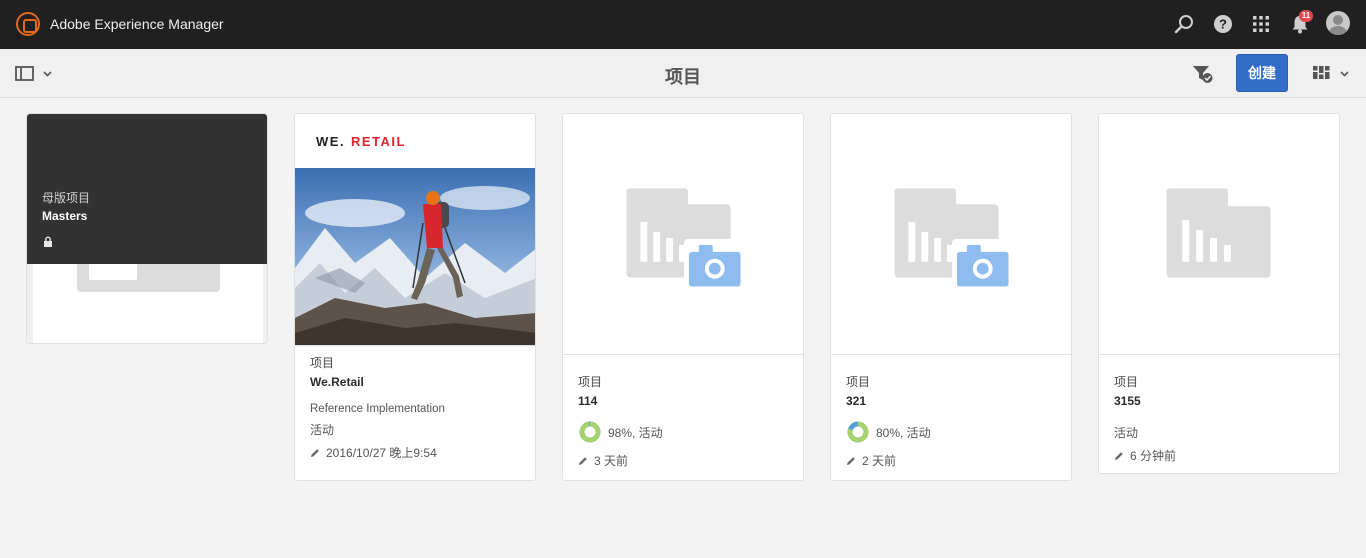  I want to click on project-card-3155: 项目 3155 活动 6 分钟前, so click(1219, 293).